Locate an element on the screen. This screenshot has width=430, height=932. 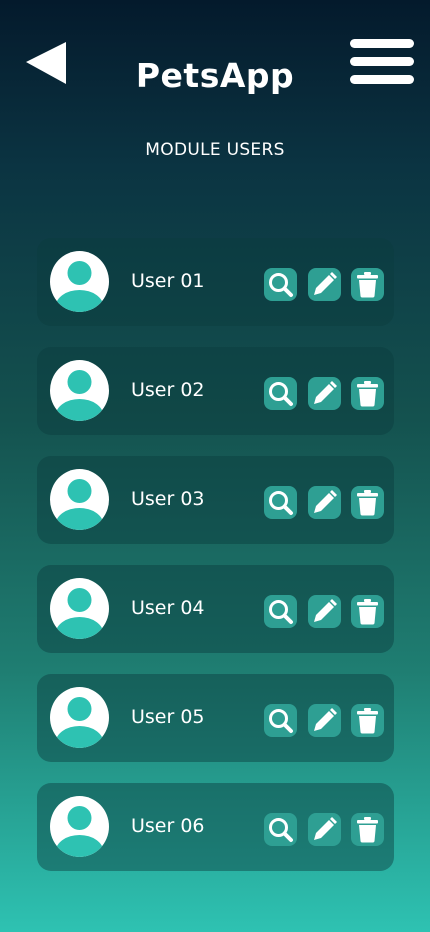
user-name: User 02 is located at coordinates (168, 390).